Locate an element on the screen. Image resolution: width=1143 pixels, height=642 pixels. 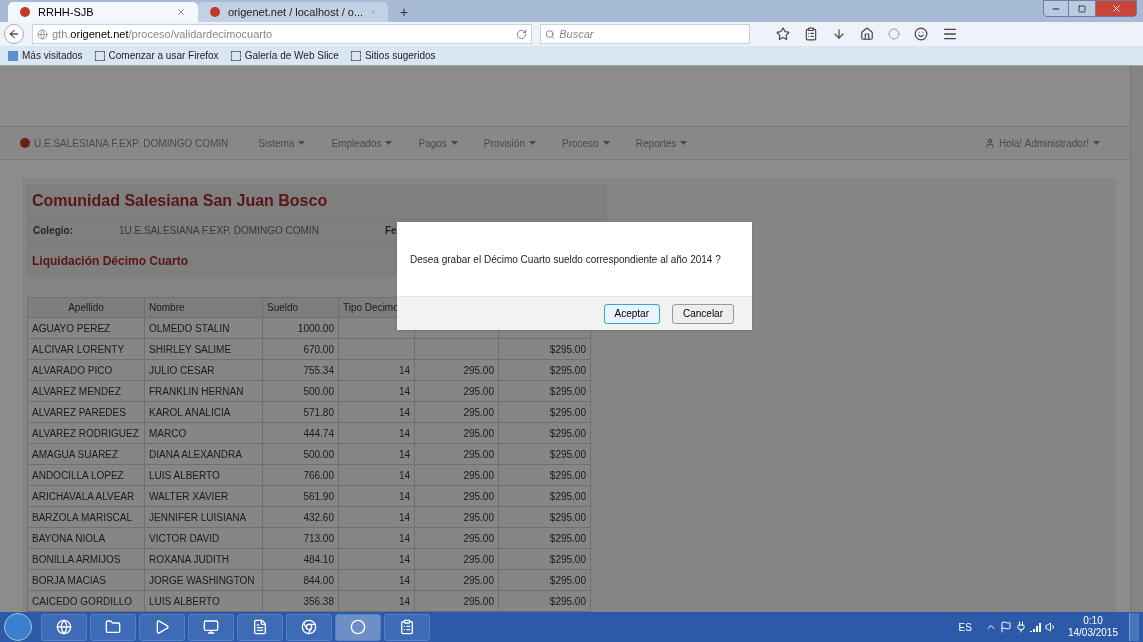
search-field: Buscar is located at coordinates (645, 34).